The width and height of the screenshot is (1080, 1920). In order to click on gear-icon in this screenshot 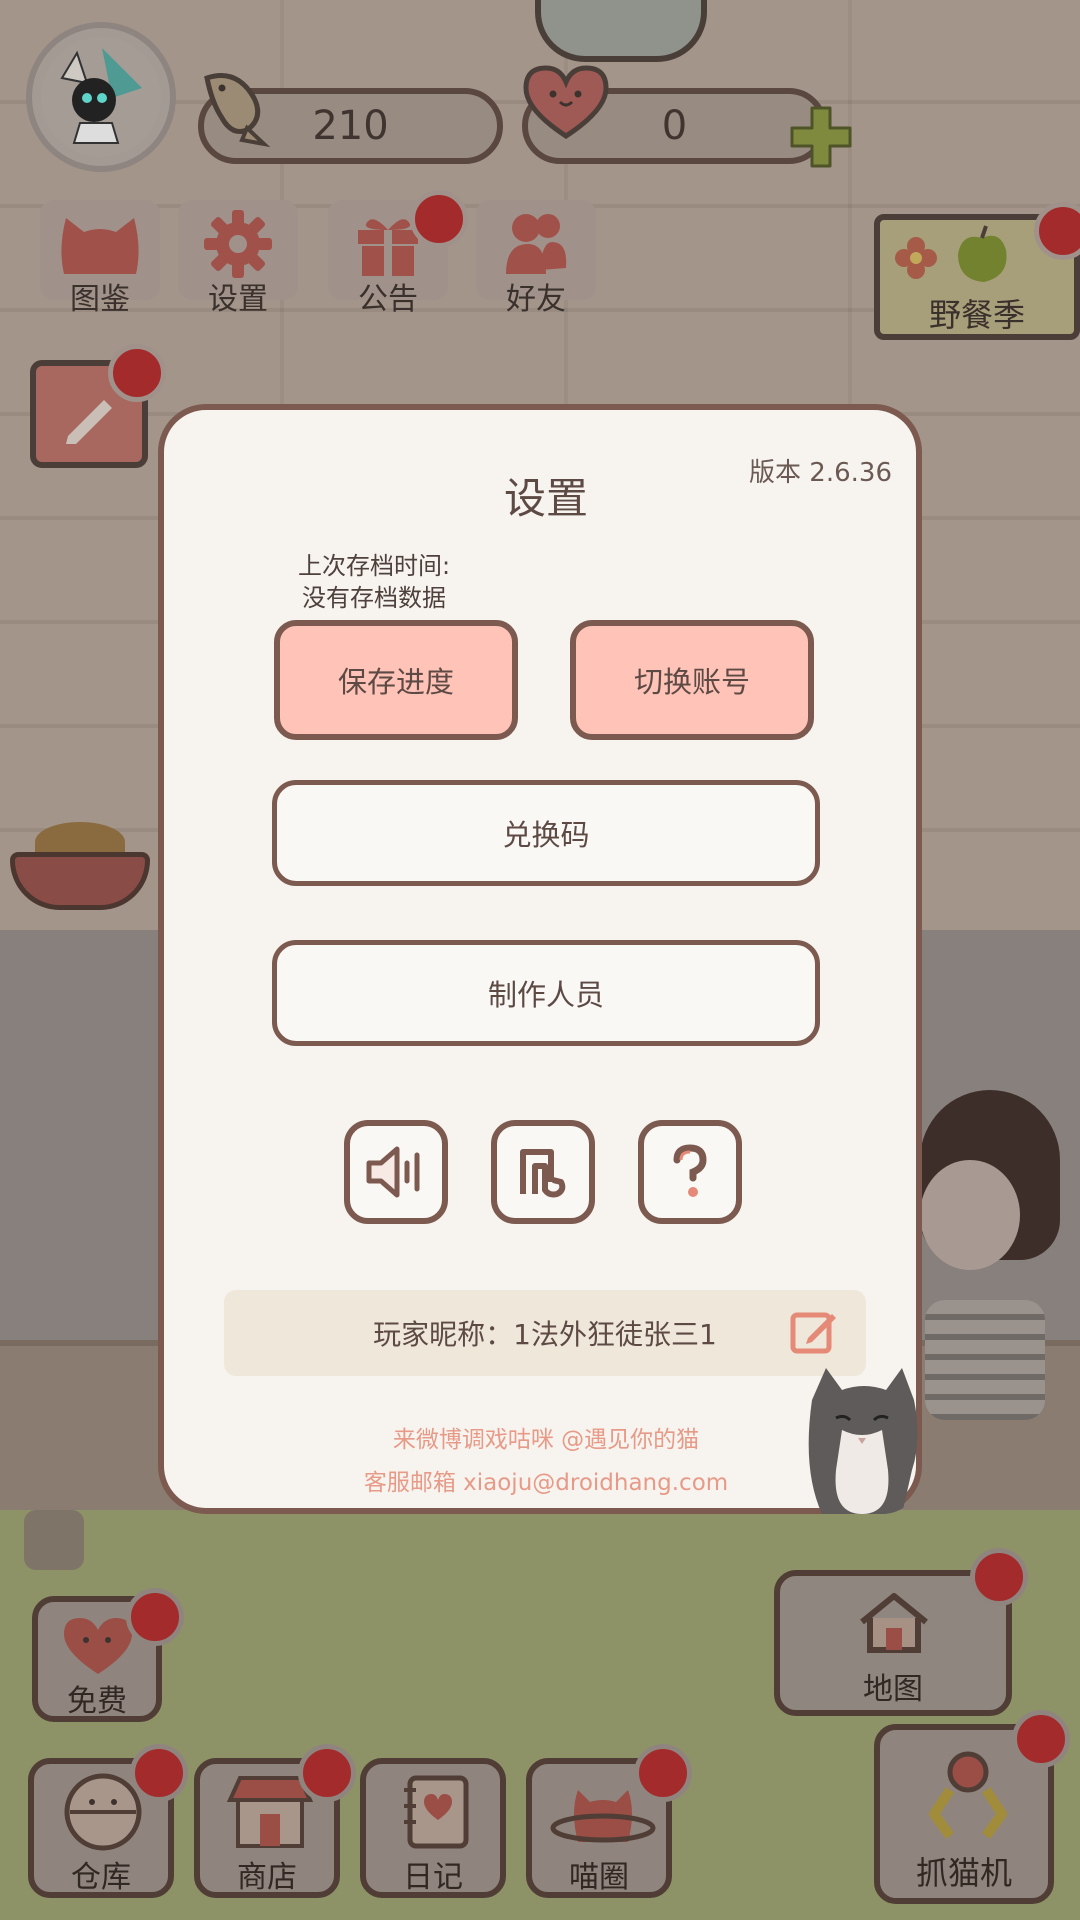, I will do `click(238, 244)`.